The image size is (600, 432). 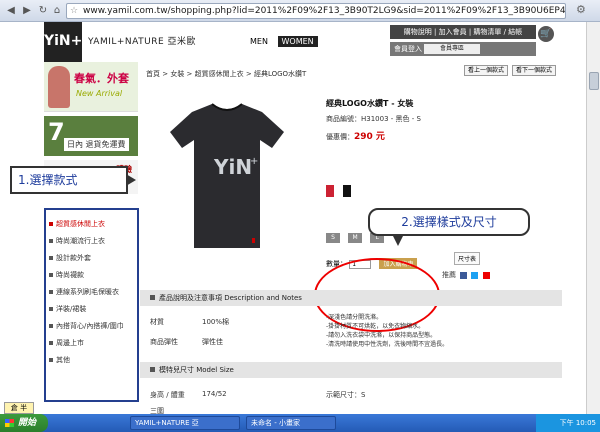 What do you see at coordinates (593, 218) in the screenshot?
I see `vertical-scrollbar` at bounding box center [593, 218].